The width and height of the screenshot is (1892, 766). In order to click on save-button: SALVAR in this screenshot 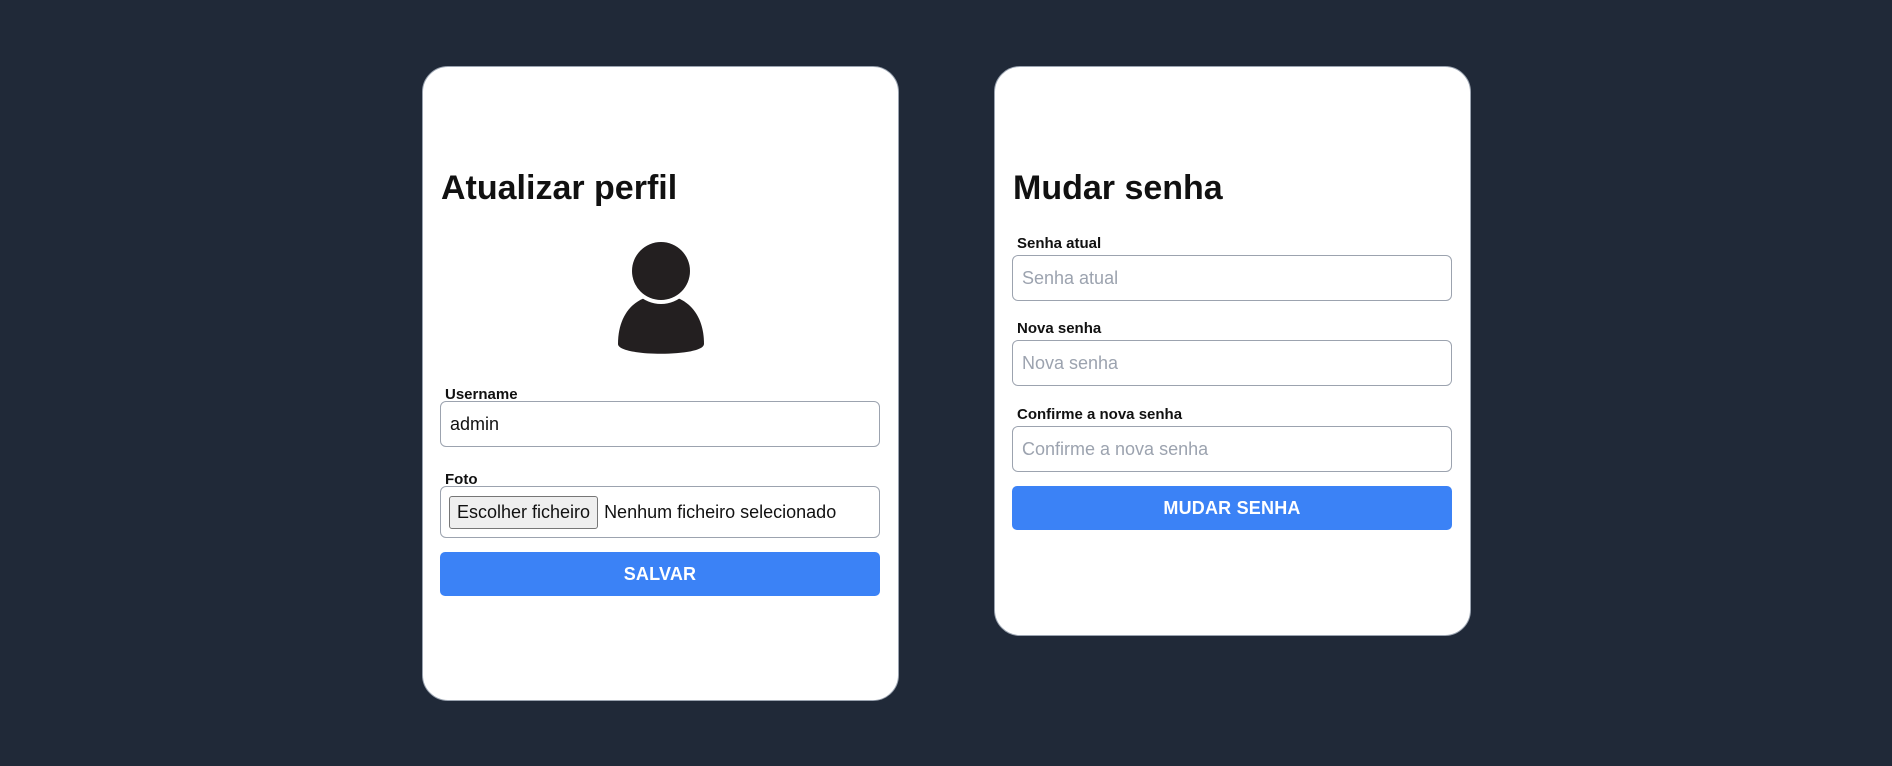, I will do `click(660, 574)`.